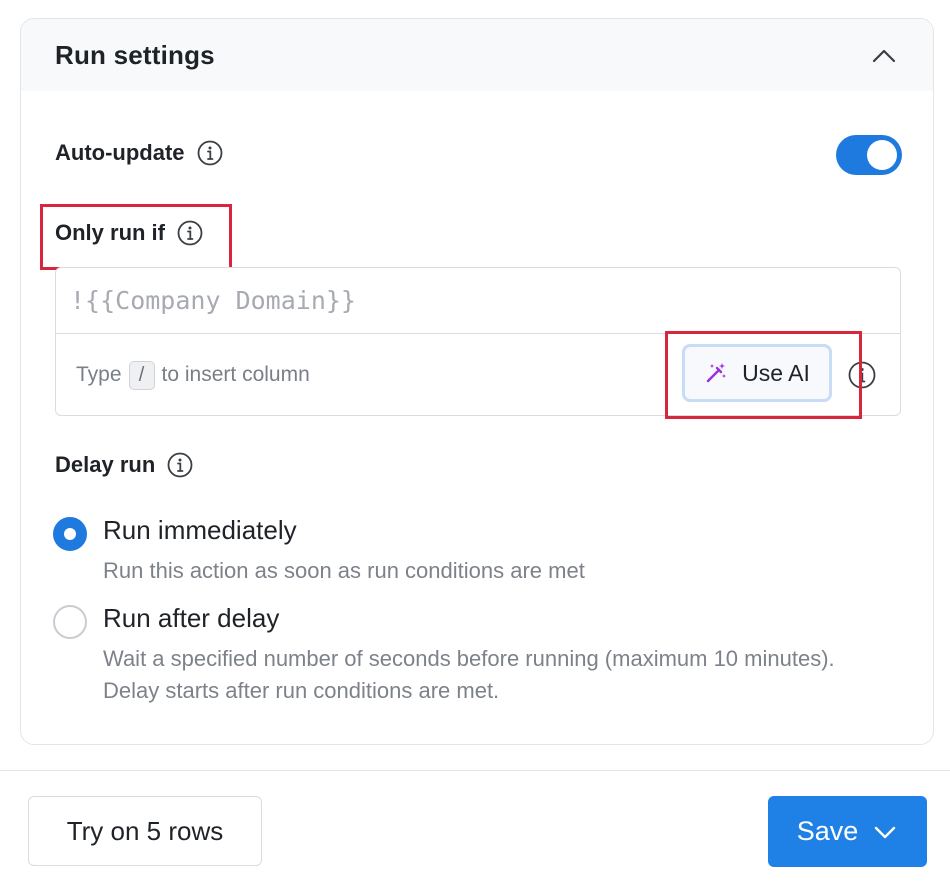 The width and height of the screenshot is (950, 888). Describe the element at coordinates (882, 155) in the screenshot. I see `toggle-knob` at that location.